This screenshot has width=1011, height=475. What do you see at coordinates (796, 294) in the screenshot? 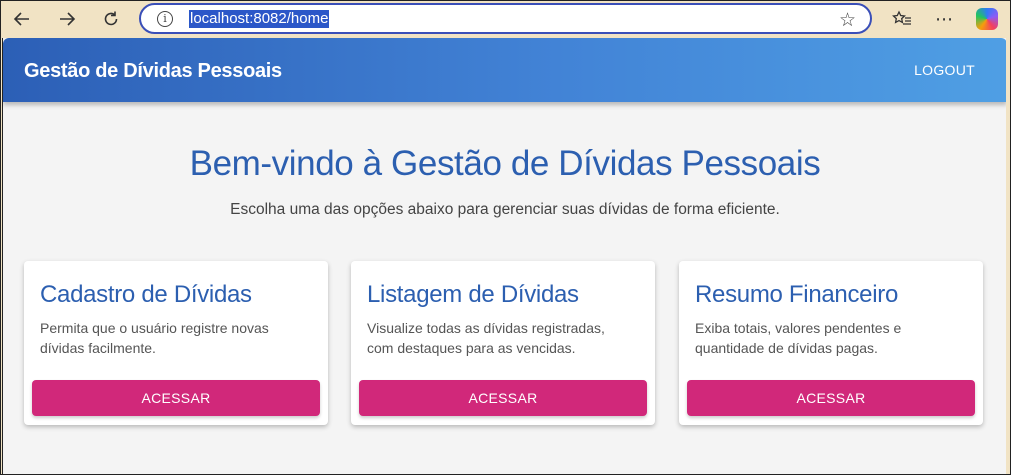
I see `card-title: Resumo Financeiro` at bounding box center [796, 294].